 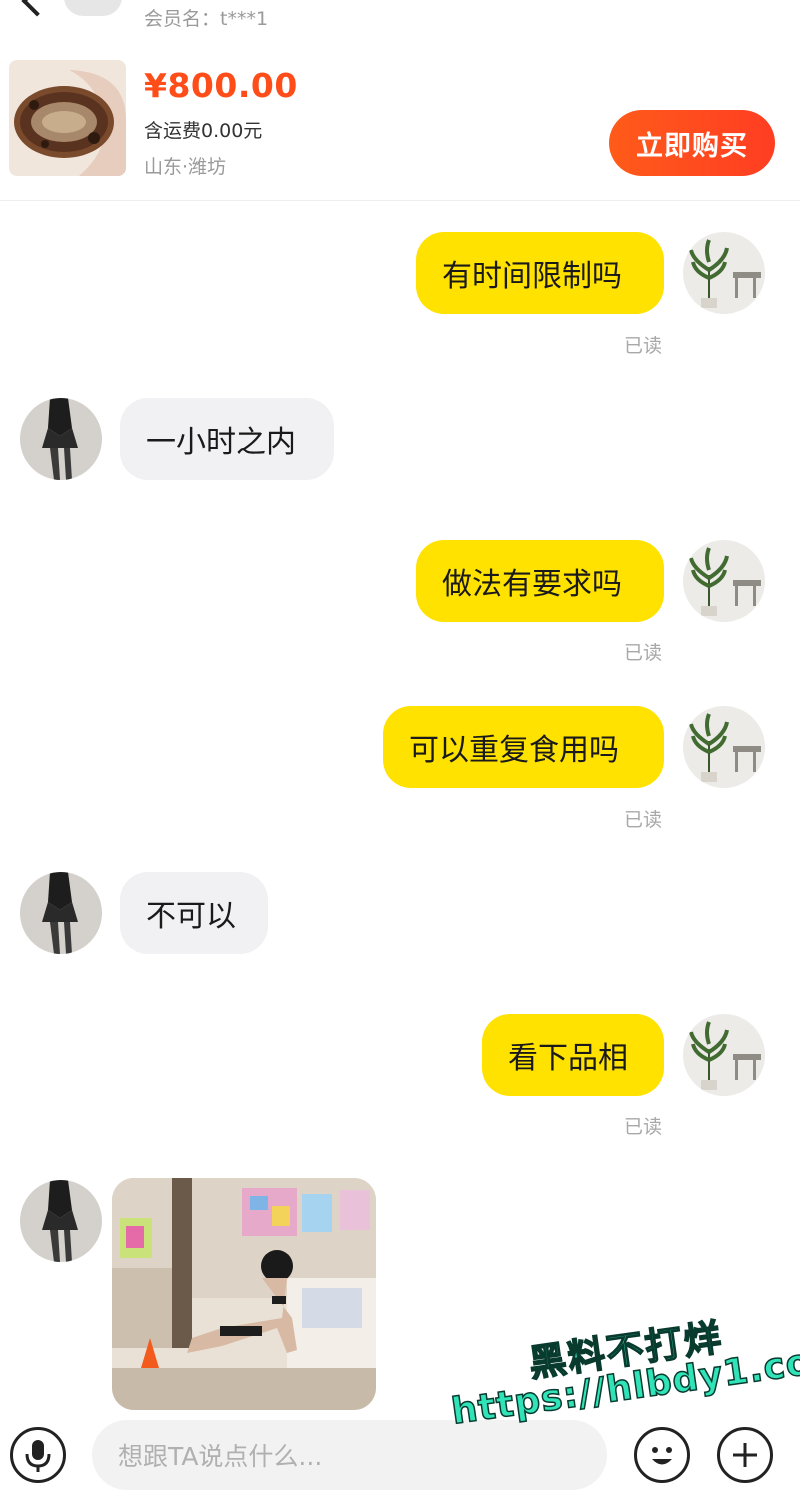 What do you see at coordinates (93, 8) in the screenshot?
I see `header-badge` at bounding box center [93, 8].